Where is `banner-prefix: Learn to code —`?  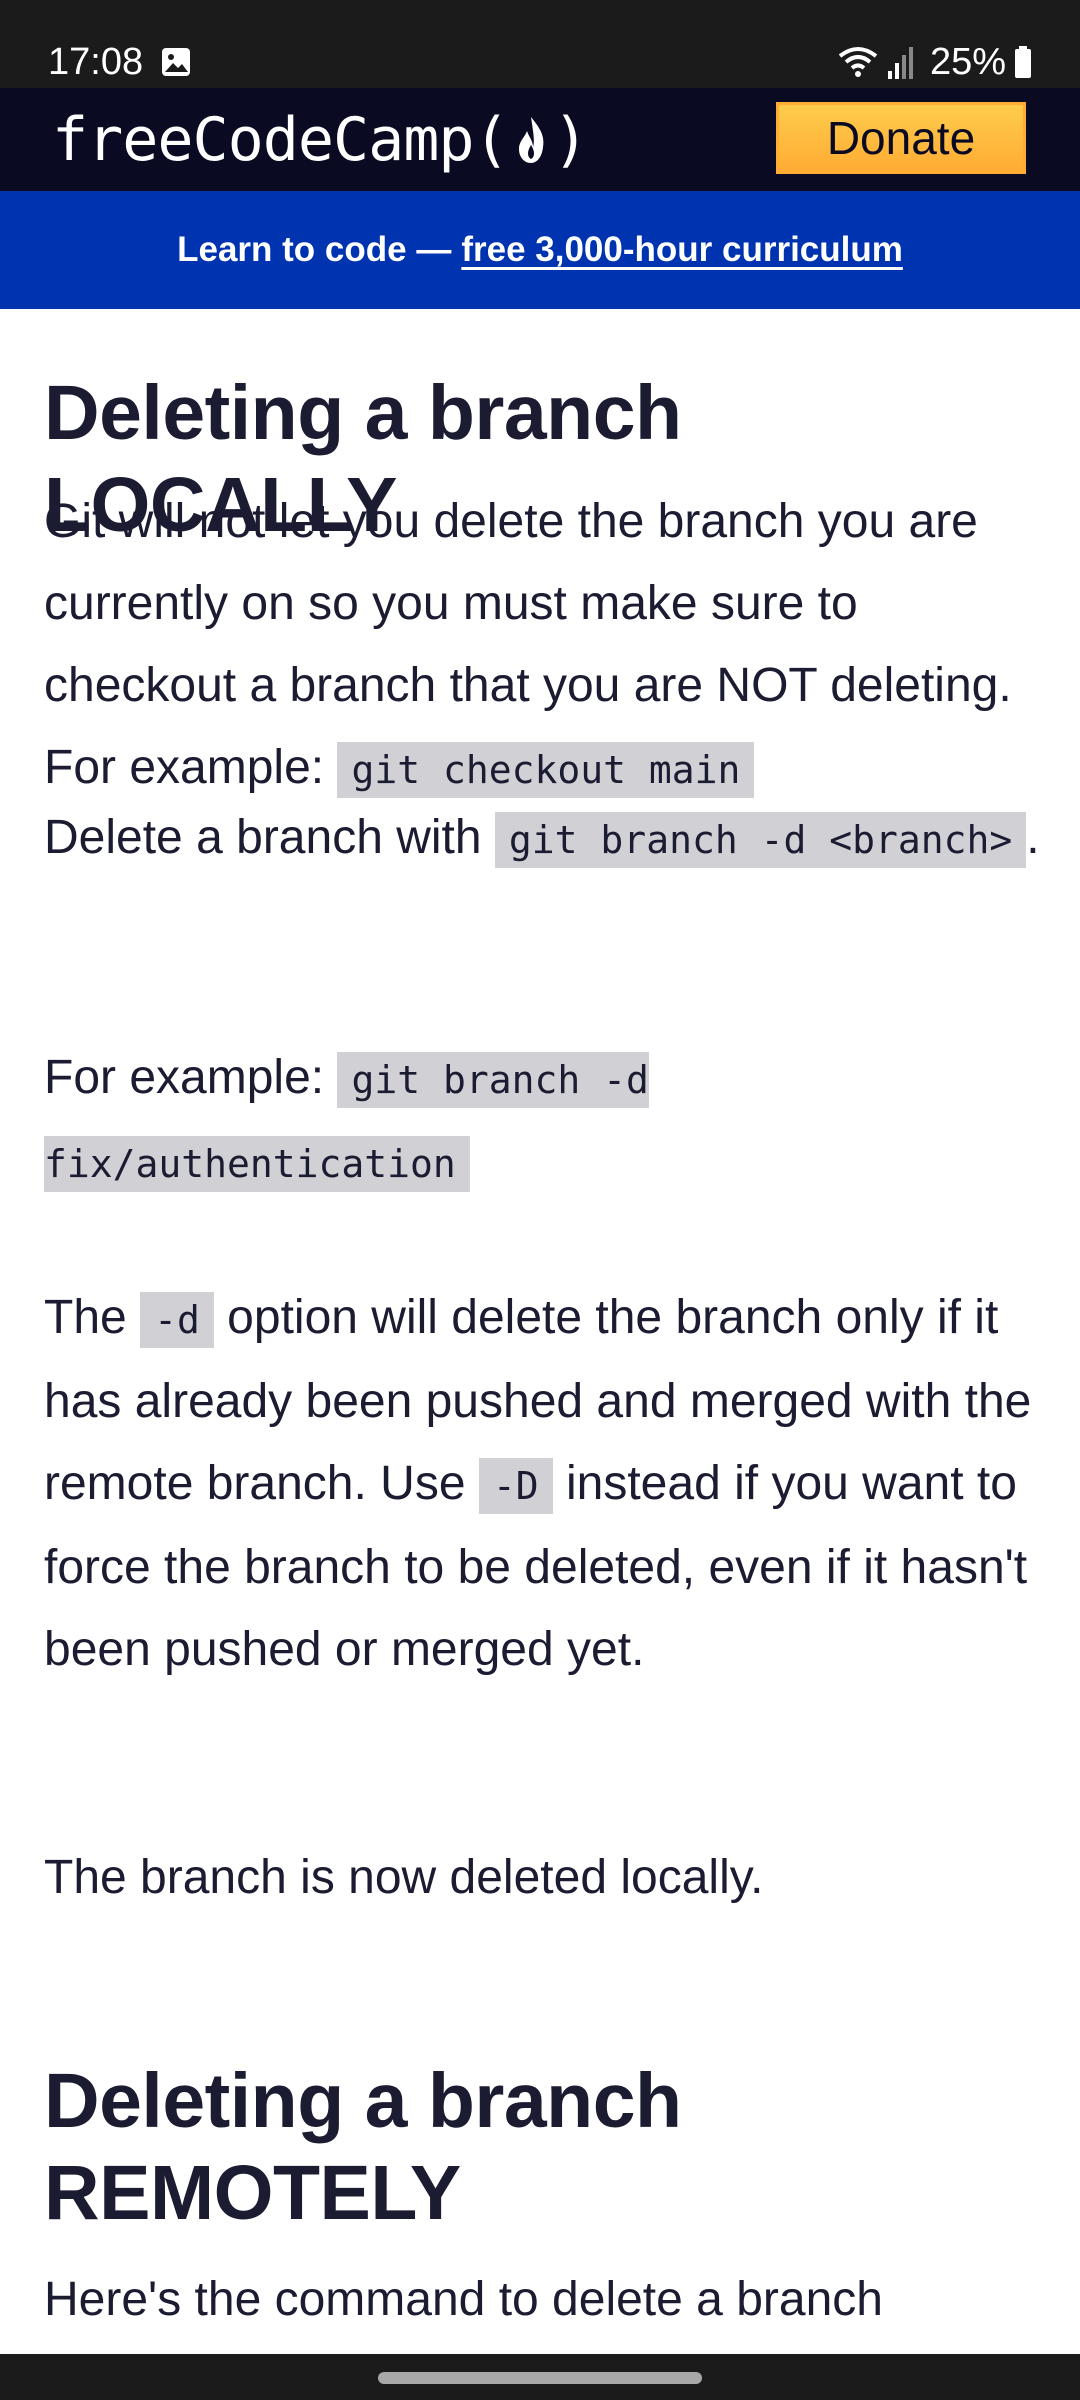 banner-prefix: Learn to code — is located at coordinates (314, 249).